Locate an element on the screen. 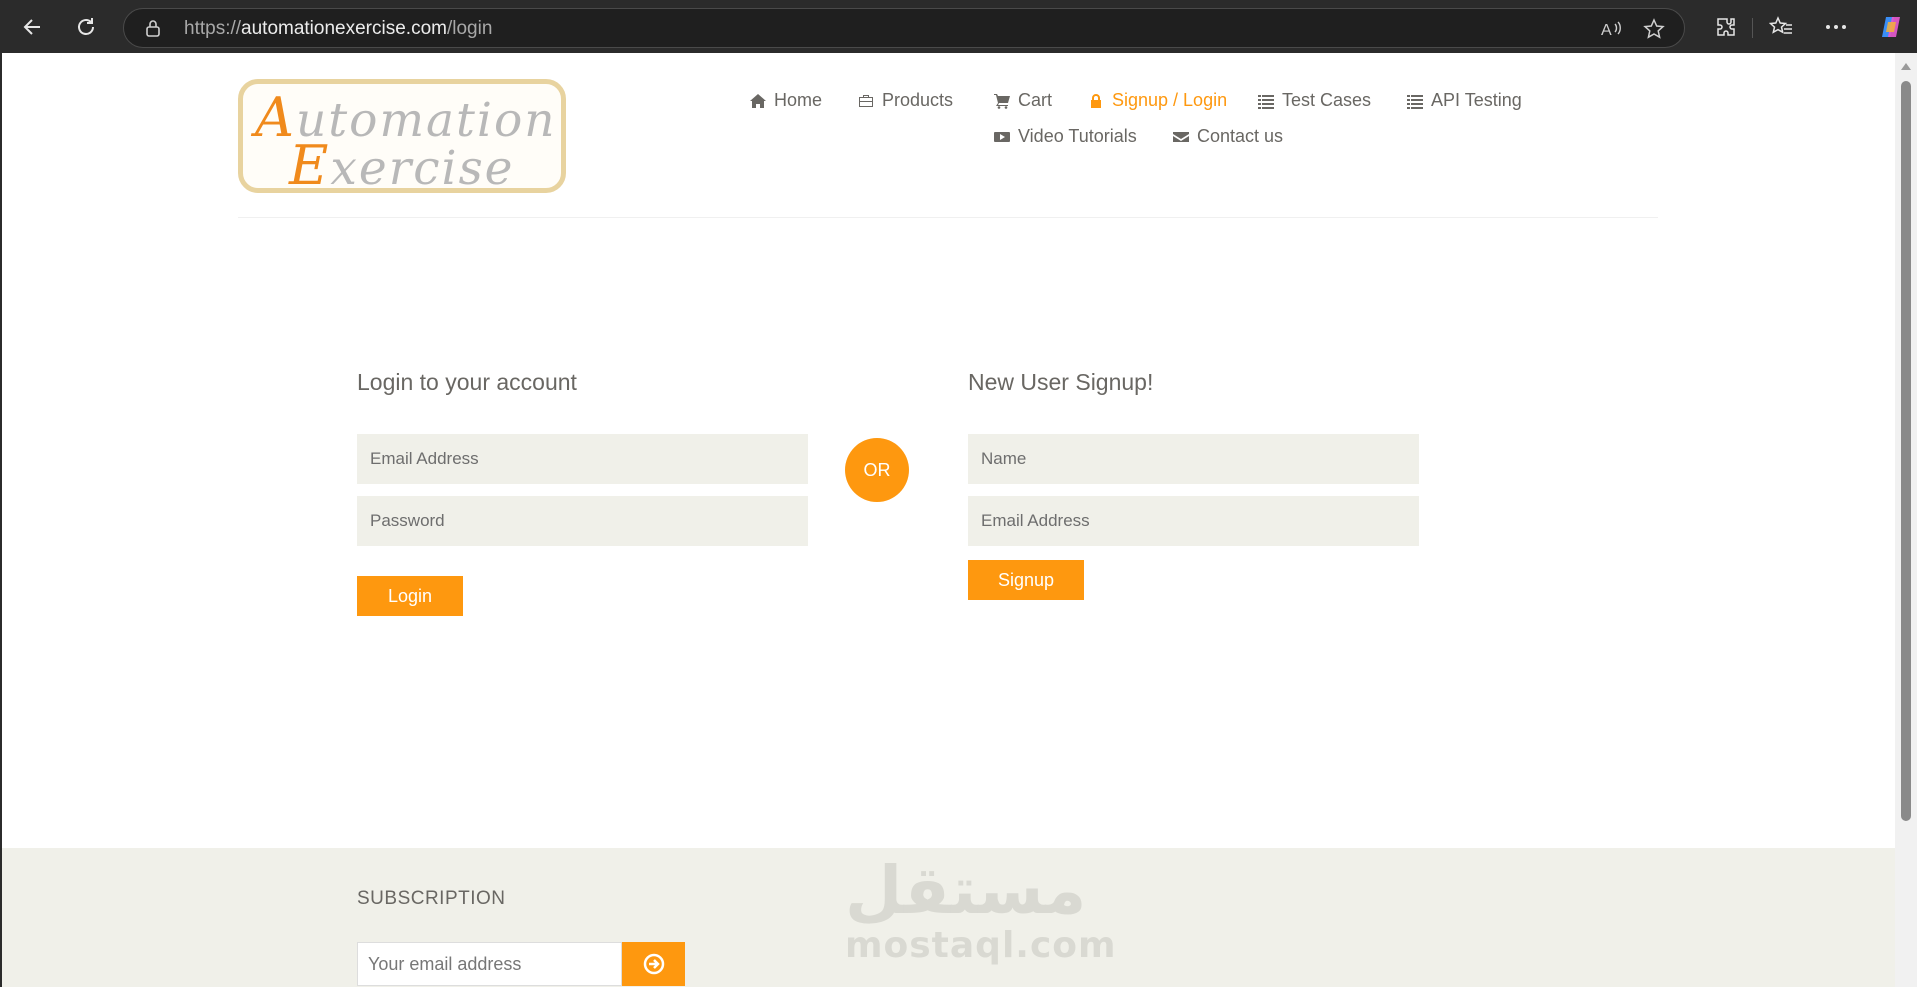 The image size is (1917, 987). nav-contact-us: Contact us is located at coordinates (1228, 136).